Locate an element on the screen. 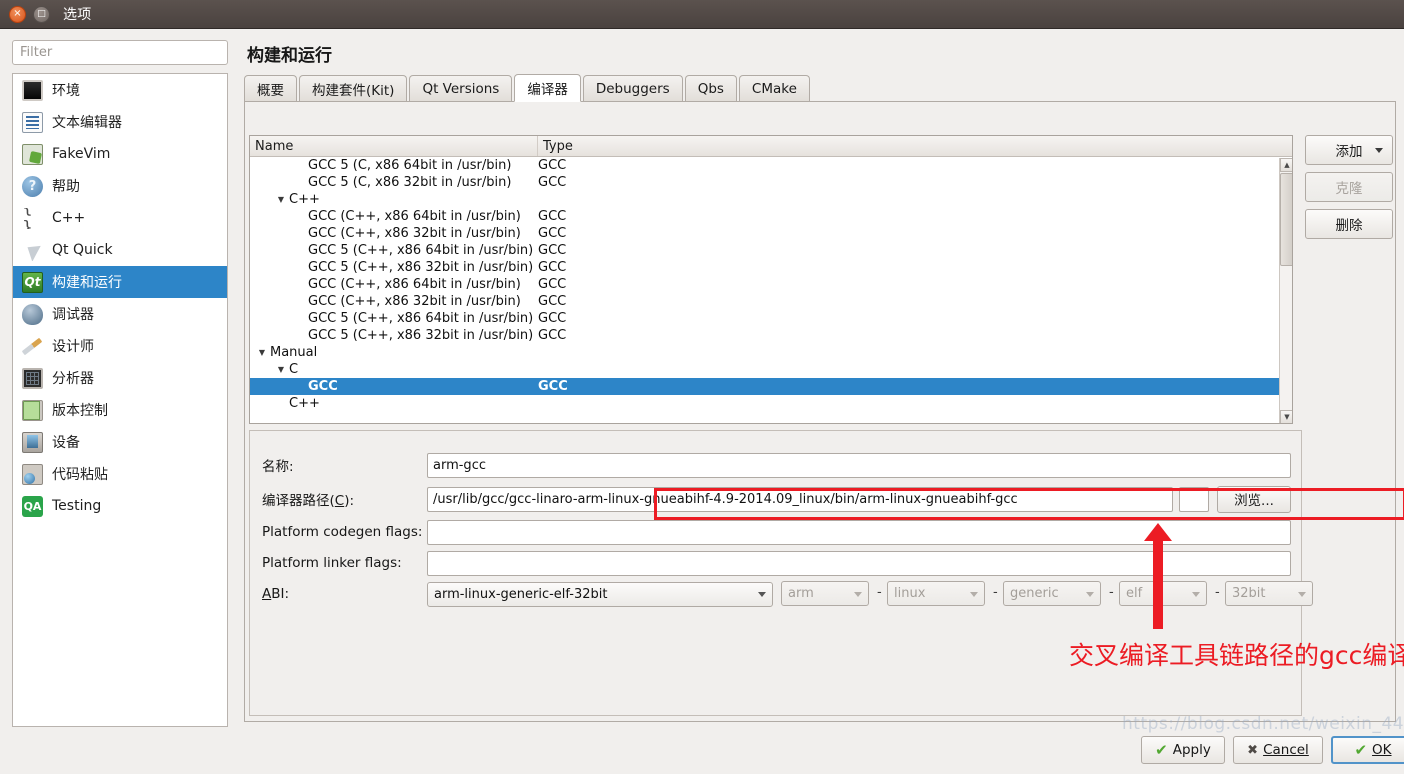  side-button-label: 删除 is located at coordinates (1349, 226).